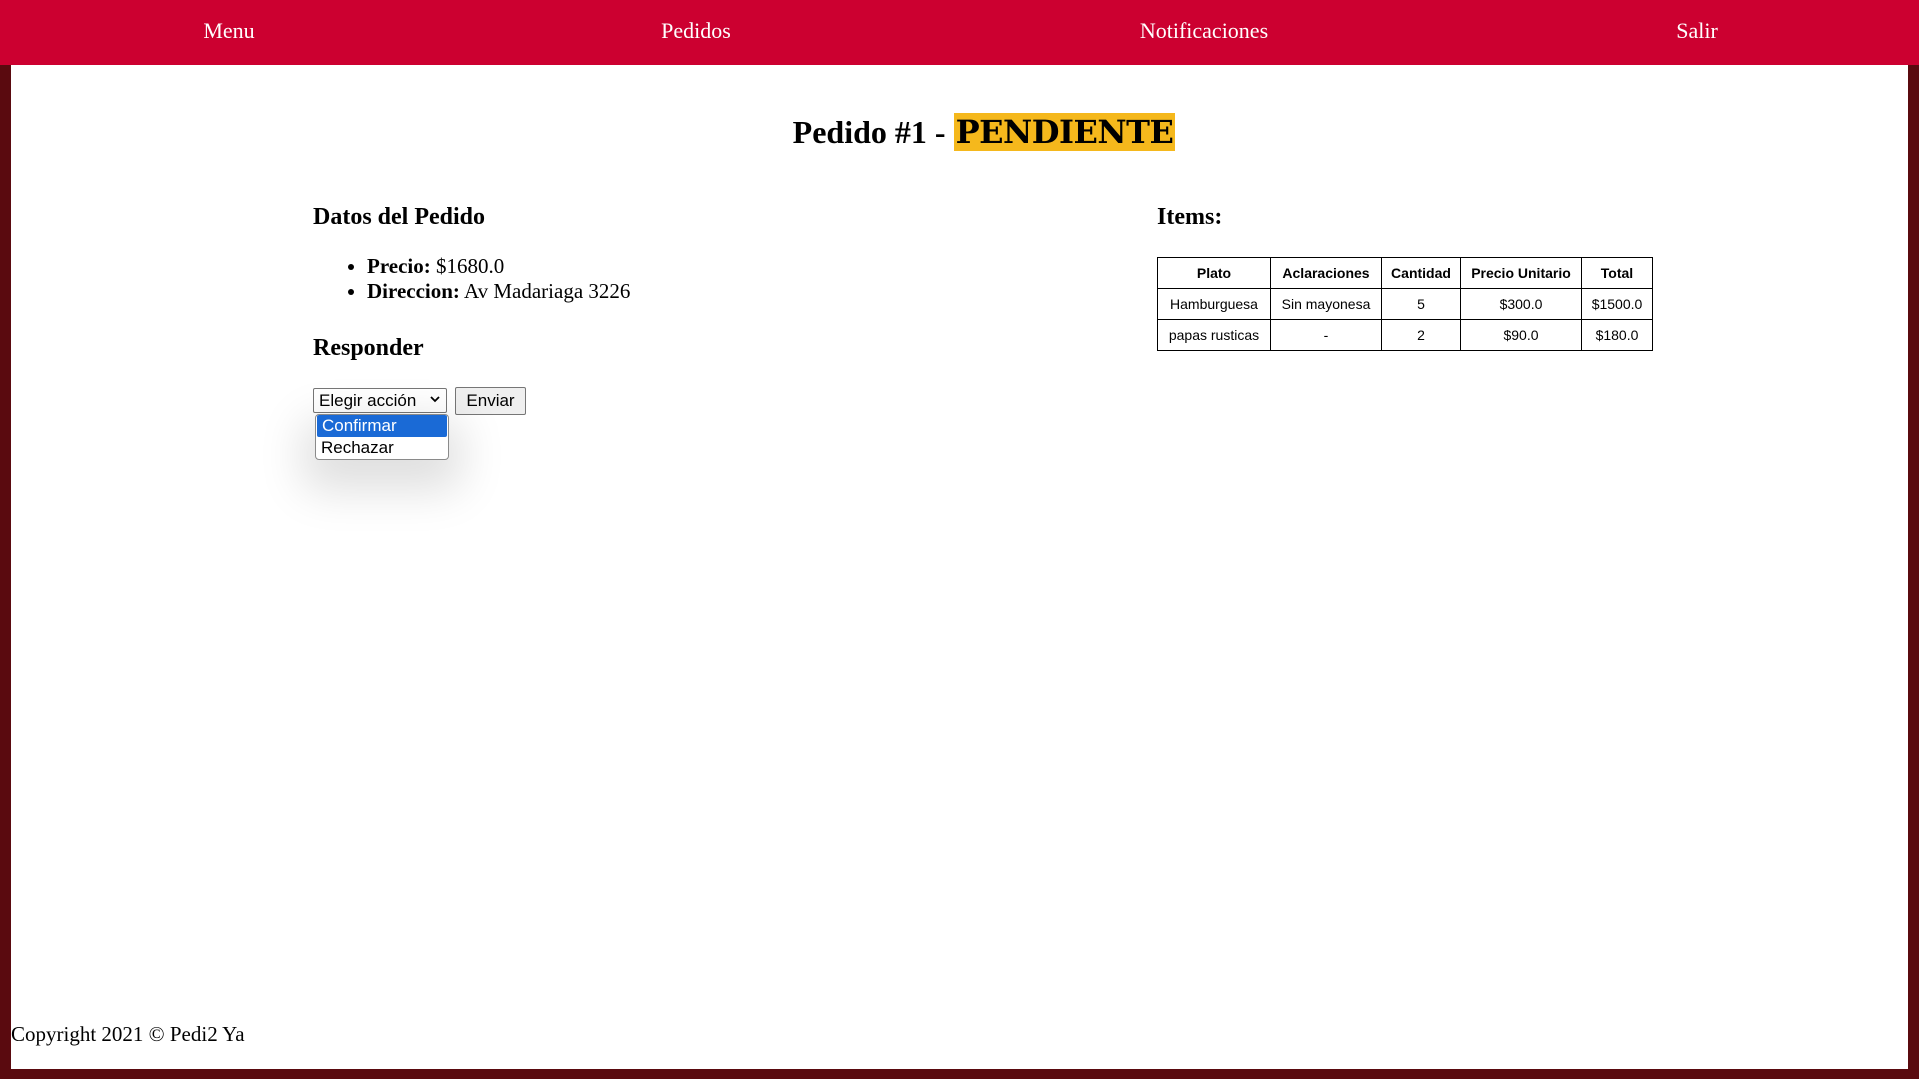  What do you see at coordinates (545, 291) in the screenshot?
I see `address-value: Av Madariaga 3226` at bounding box center [545, 291].